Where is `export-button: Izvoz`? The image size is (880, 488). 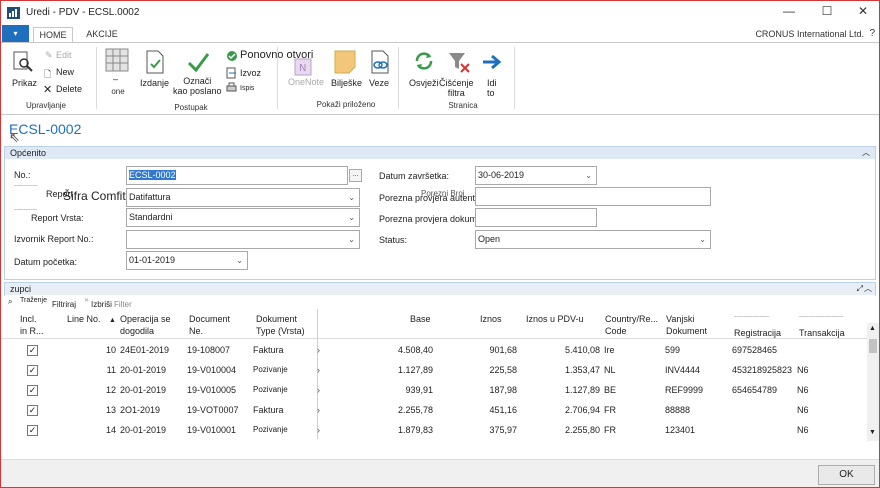
export-button: Izvoz is located at coordinates (250, 73).